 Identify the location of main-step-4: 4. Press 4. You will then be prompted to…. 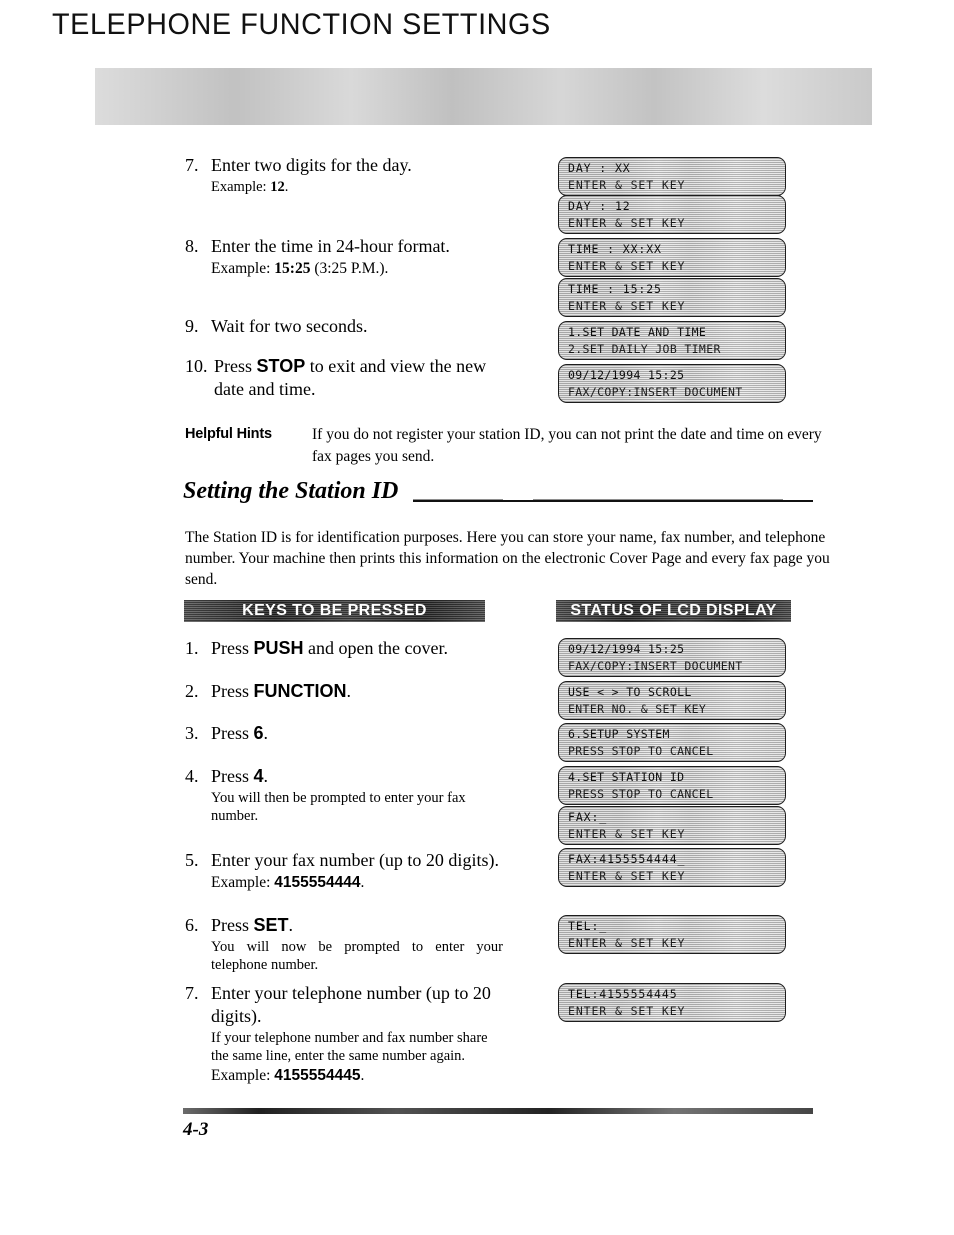
(345, 795).